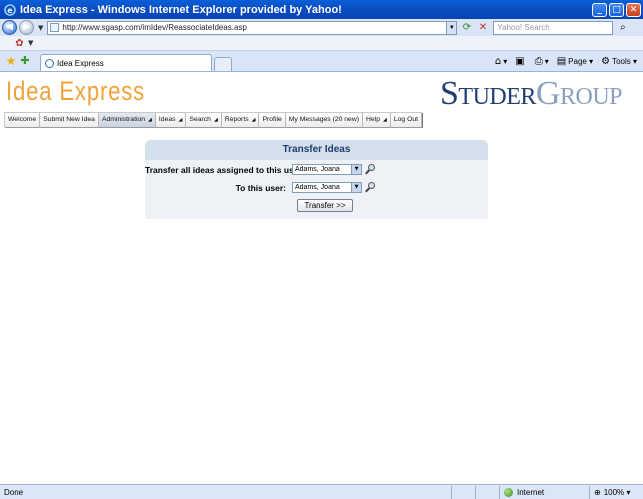 This screenshot has height=499, width=643. I want to click on menu-item-my-messages-20-new: My Messages (20 new), so click(324, 120).